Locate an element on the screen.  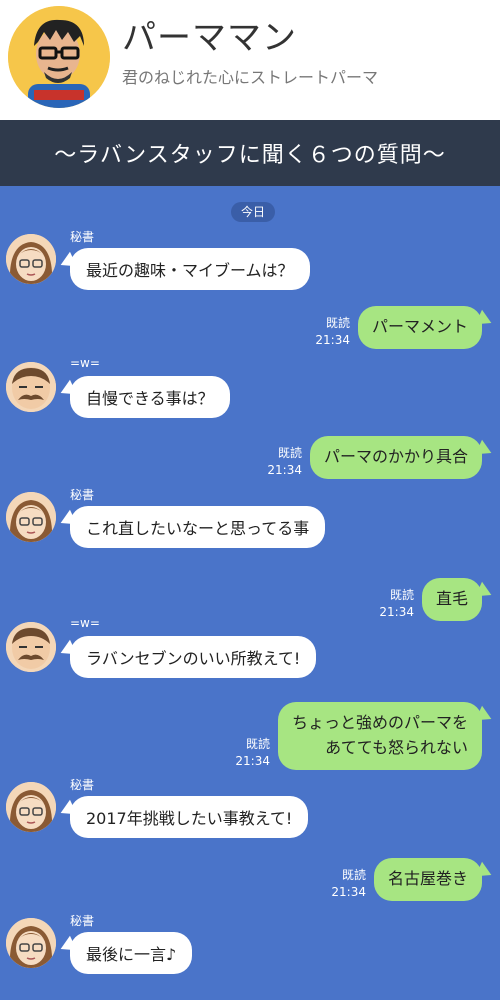
outgoing-bubble: パーマのかかり具合 is located at coordinates (395, 457).